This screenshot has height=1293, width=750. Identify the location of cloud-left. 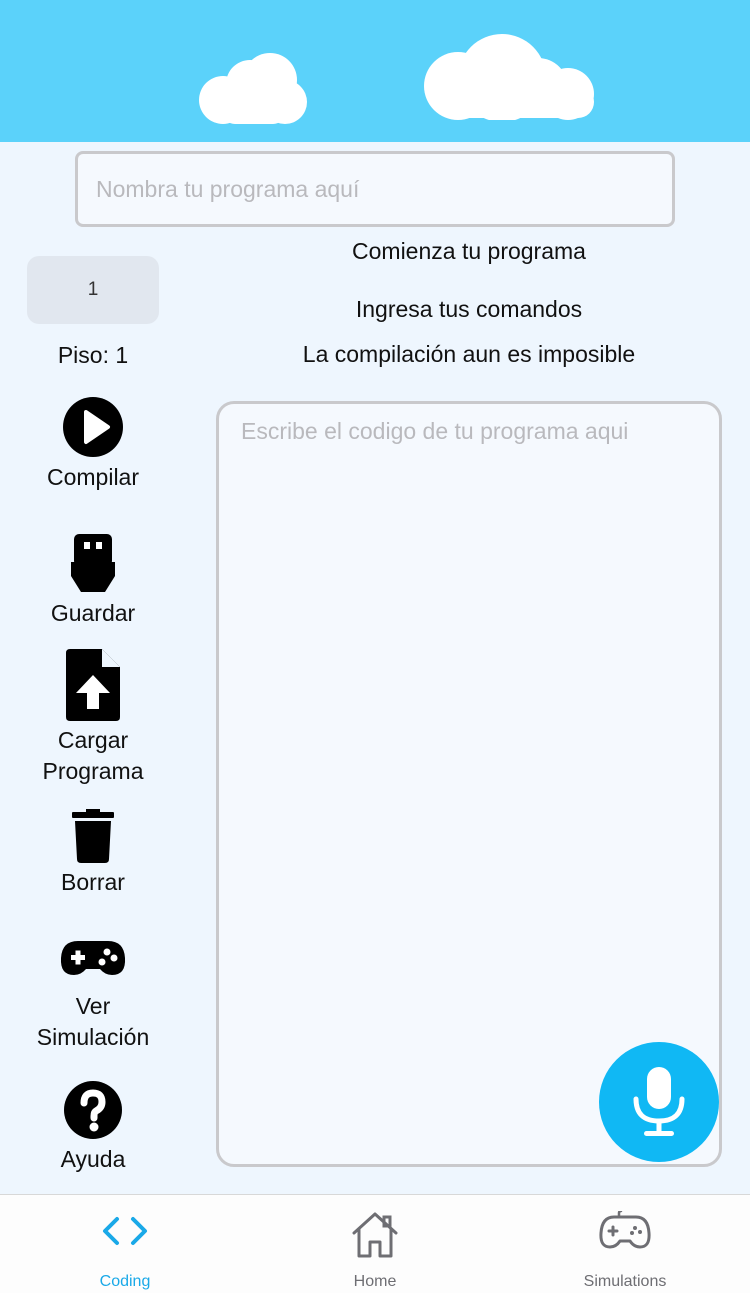
(253, 88).